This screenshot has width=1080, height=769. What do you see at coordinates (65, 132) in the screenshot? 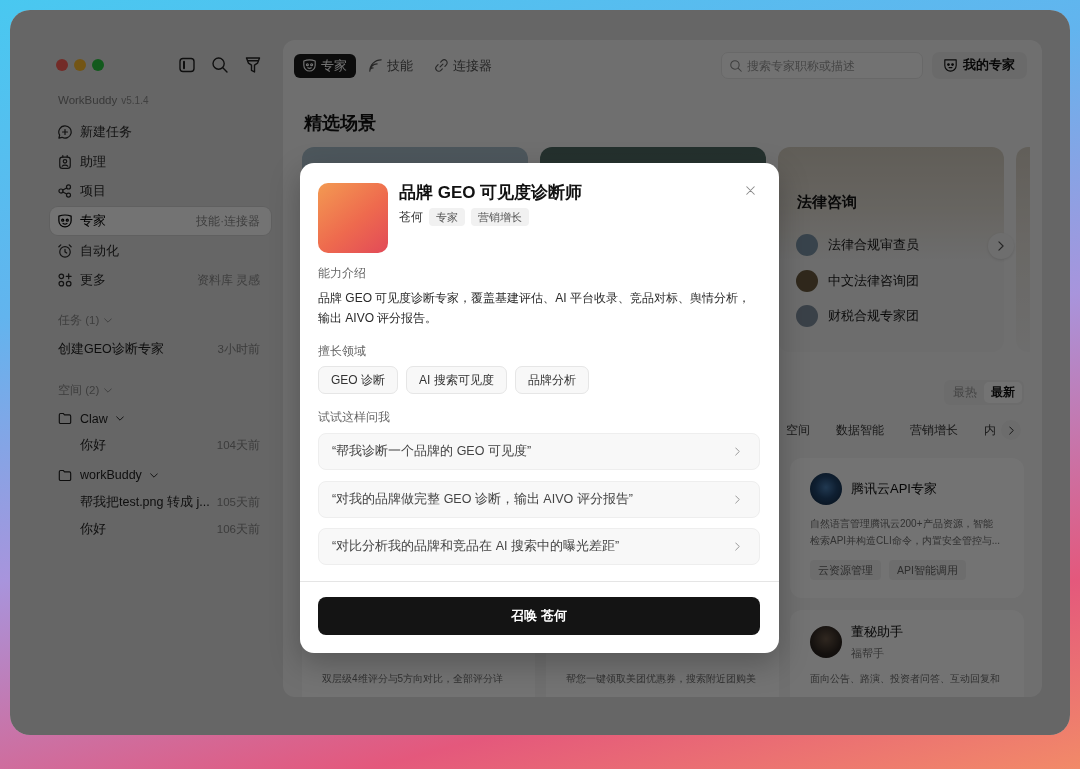
I see `chat-plus-icon` at bounding box center [65, 132].